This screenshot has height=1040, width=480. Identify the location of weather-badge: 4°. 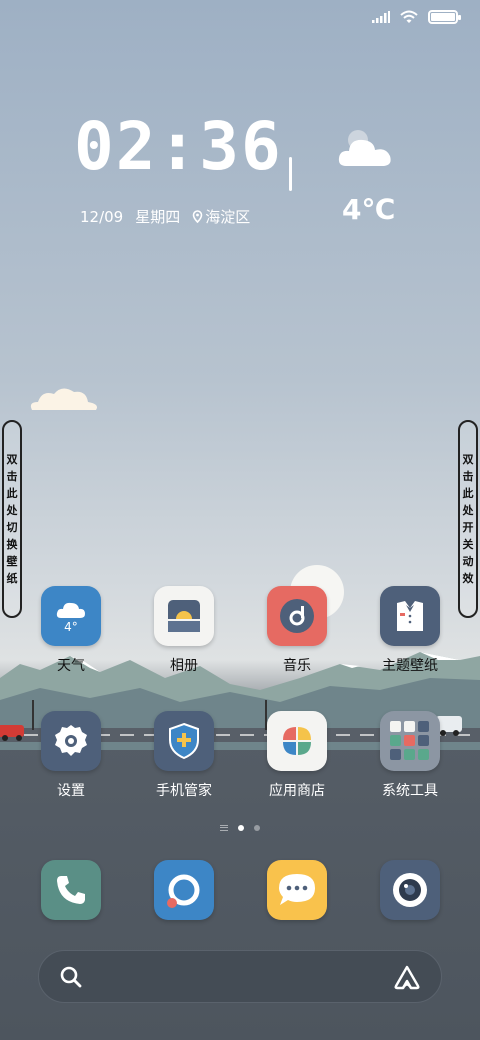
(71, 626).